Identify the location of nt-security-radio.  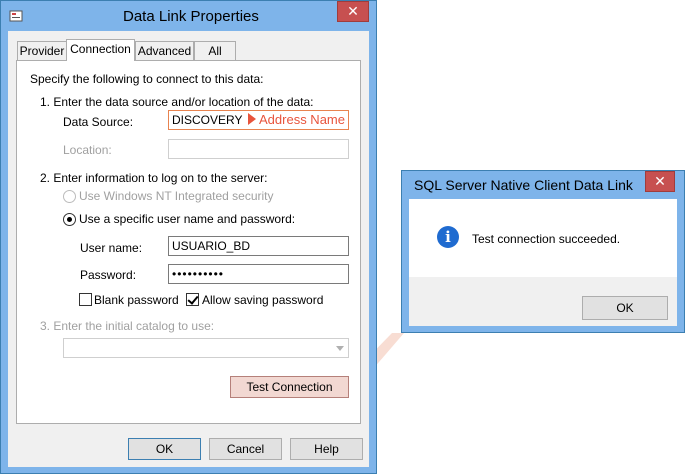
(69, 196).